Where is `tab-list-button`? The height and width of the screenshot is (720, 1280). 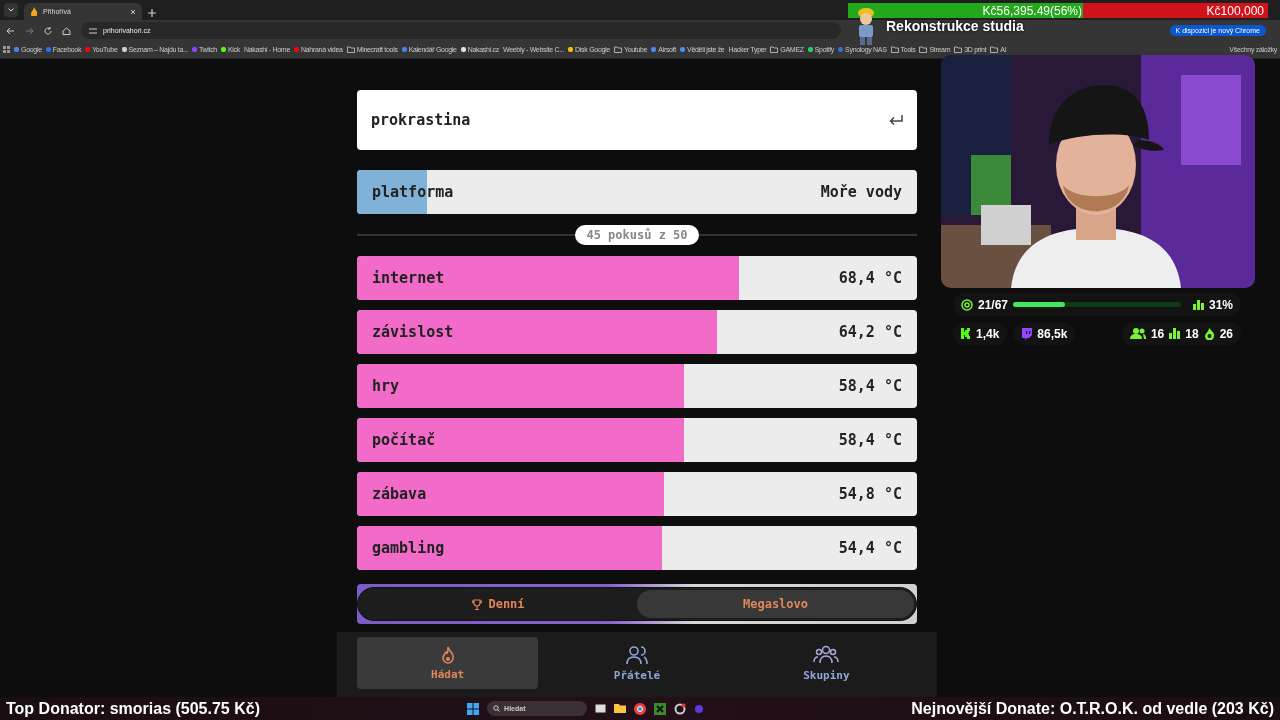
tab-list-button is located at coordinates (11, 10).